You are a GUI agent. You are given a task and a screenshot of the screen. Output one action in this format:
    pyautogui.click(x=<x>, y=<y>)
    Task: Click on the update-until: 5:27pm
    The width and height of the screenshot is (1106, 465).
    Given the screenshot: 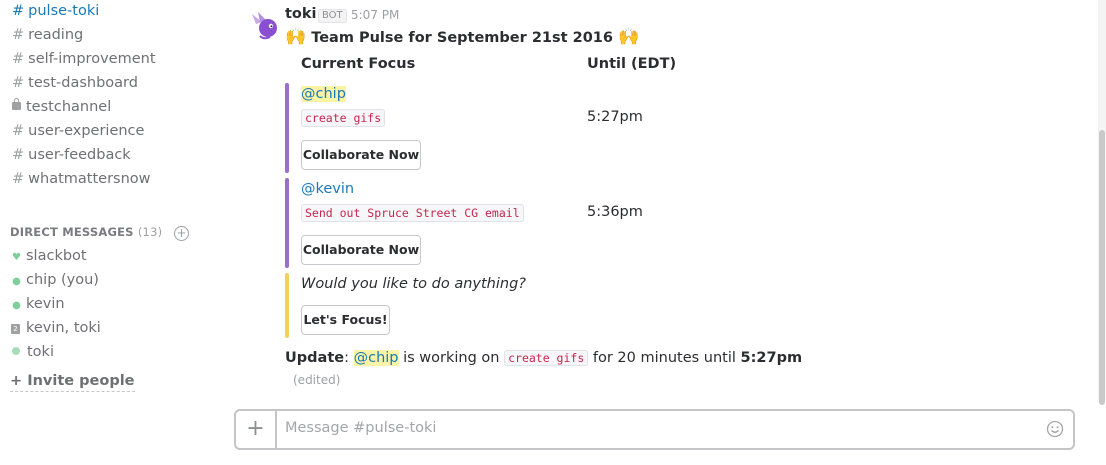 What is the action you would take?
    pyautogui.click(x=771, y=358)
    